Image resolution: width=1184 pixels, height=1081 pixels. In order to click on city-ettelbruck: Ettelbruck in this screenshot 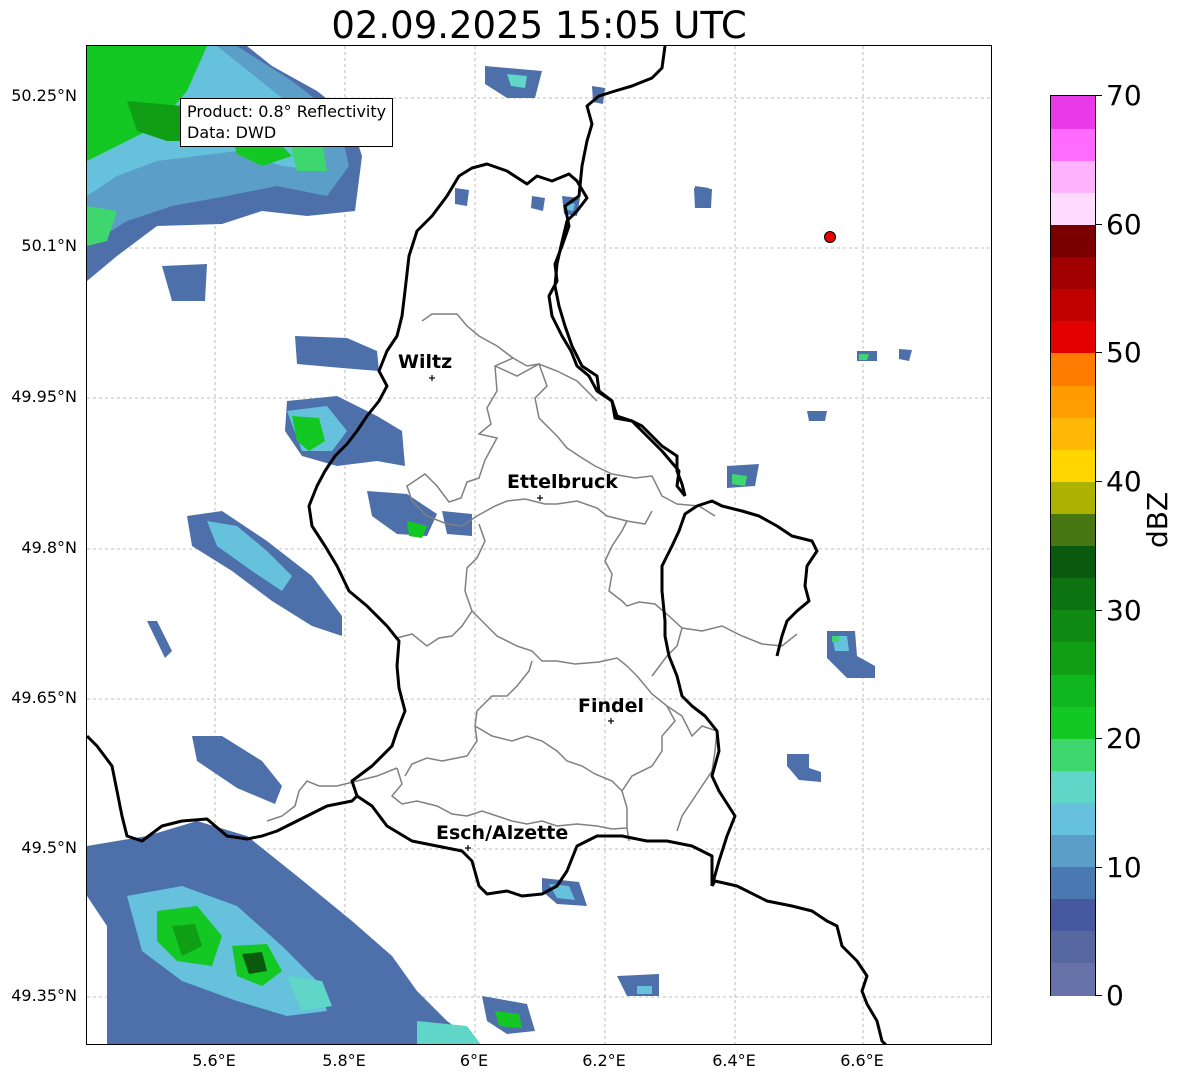, I will do `click(562, 486)`.